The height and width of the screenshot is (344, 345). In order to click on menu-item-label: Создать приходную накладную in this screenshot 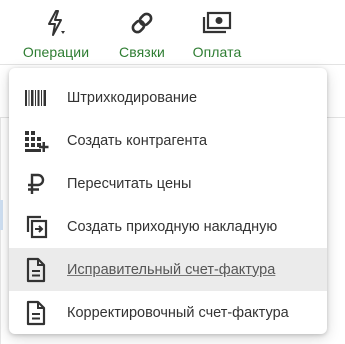, I will do `click(172, 226)`.